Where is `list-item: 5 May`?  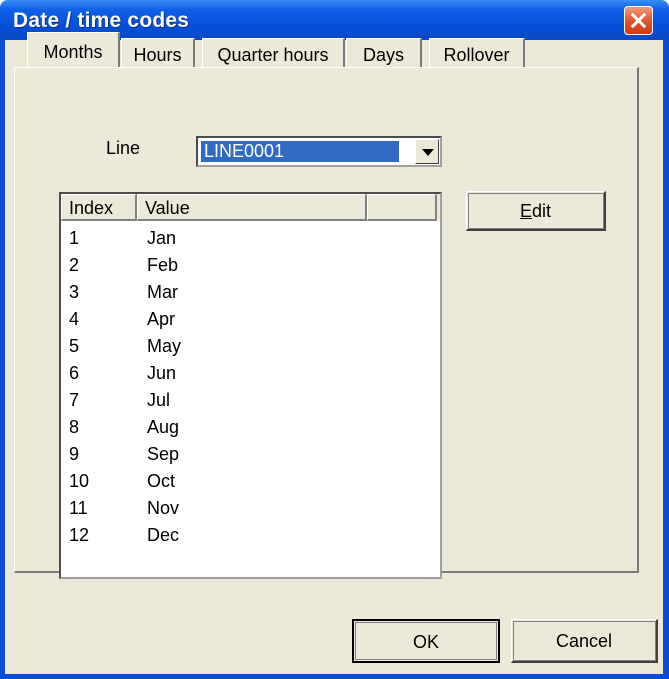 list-item: 5 May is located at coordinates (246, 347).